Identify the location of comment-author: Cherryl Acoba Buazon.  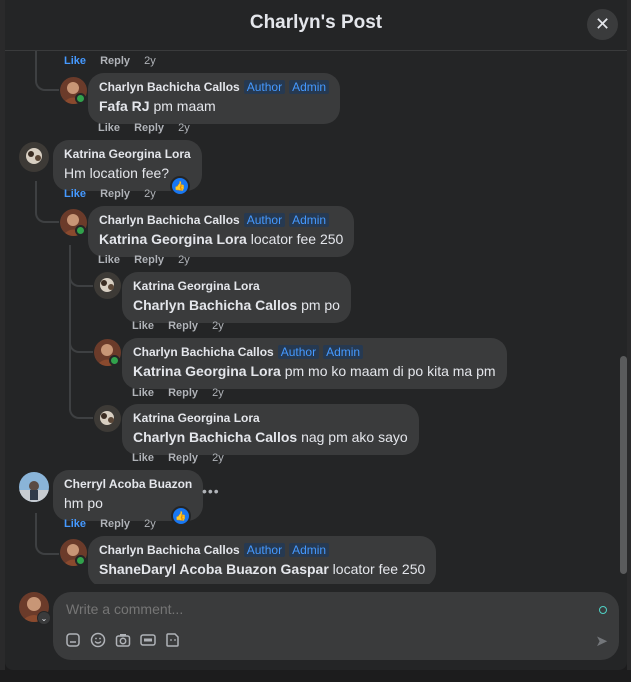
(128, 484).